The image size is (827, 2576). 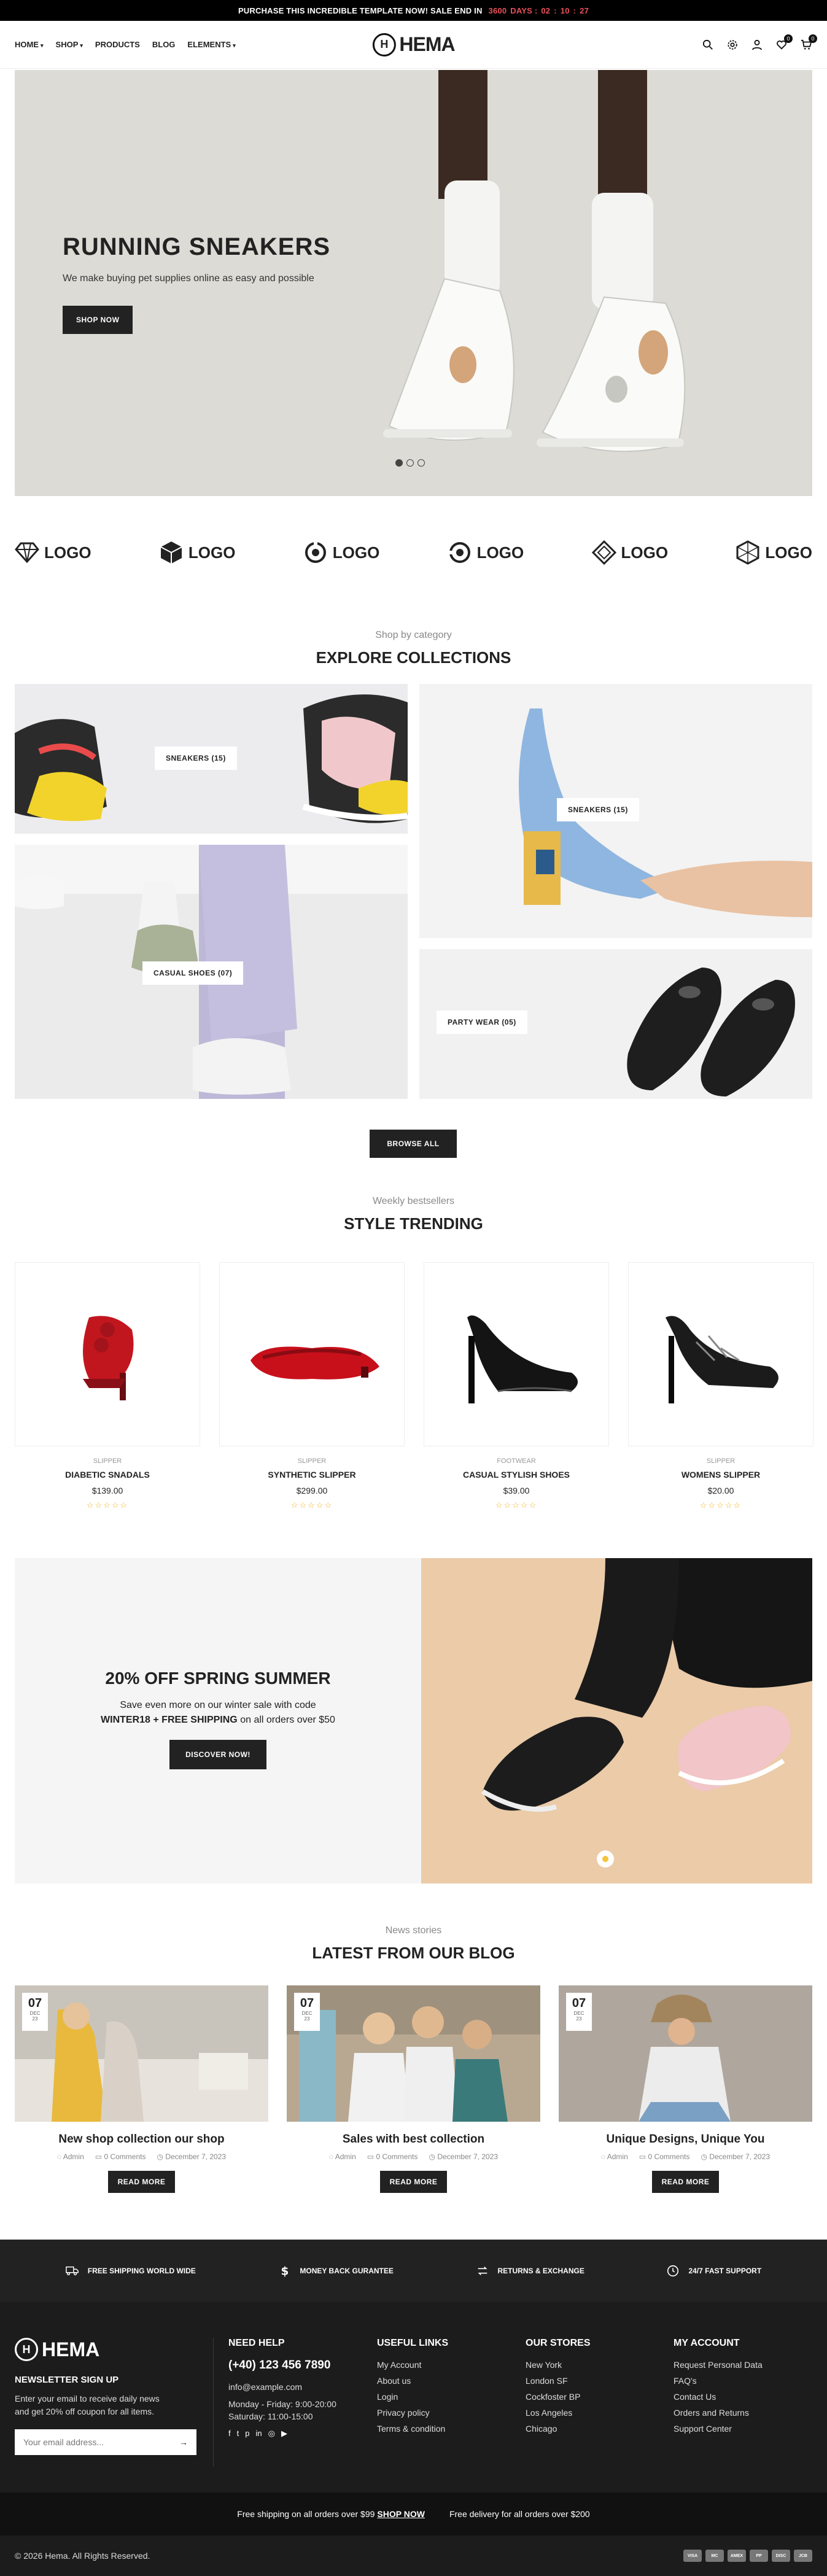 I want to click on blog-post-title: Sales with best collection, so click(x=414, y=2139).